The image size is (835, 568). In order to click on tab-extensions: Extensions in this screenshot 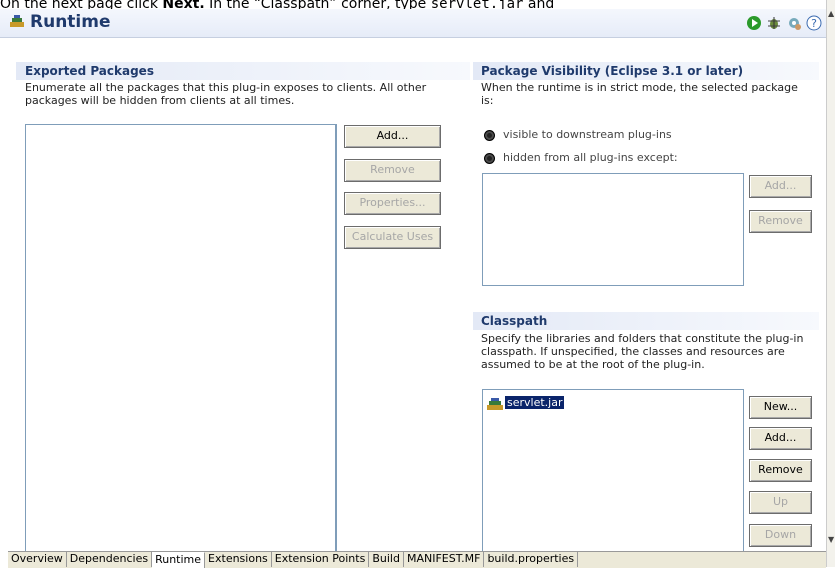, I will do `click(238, 559)`.